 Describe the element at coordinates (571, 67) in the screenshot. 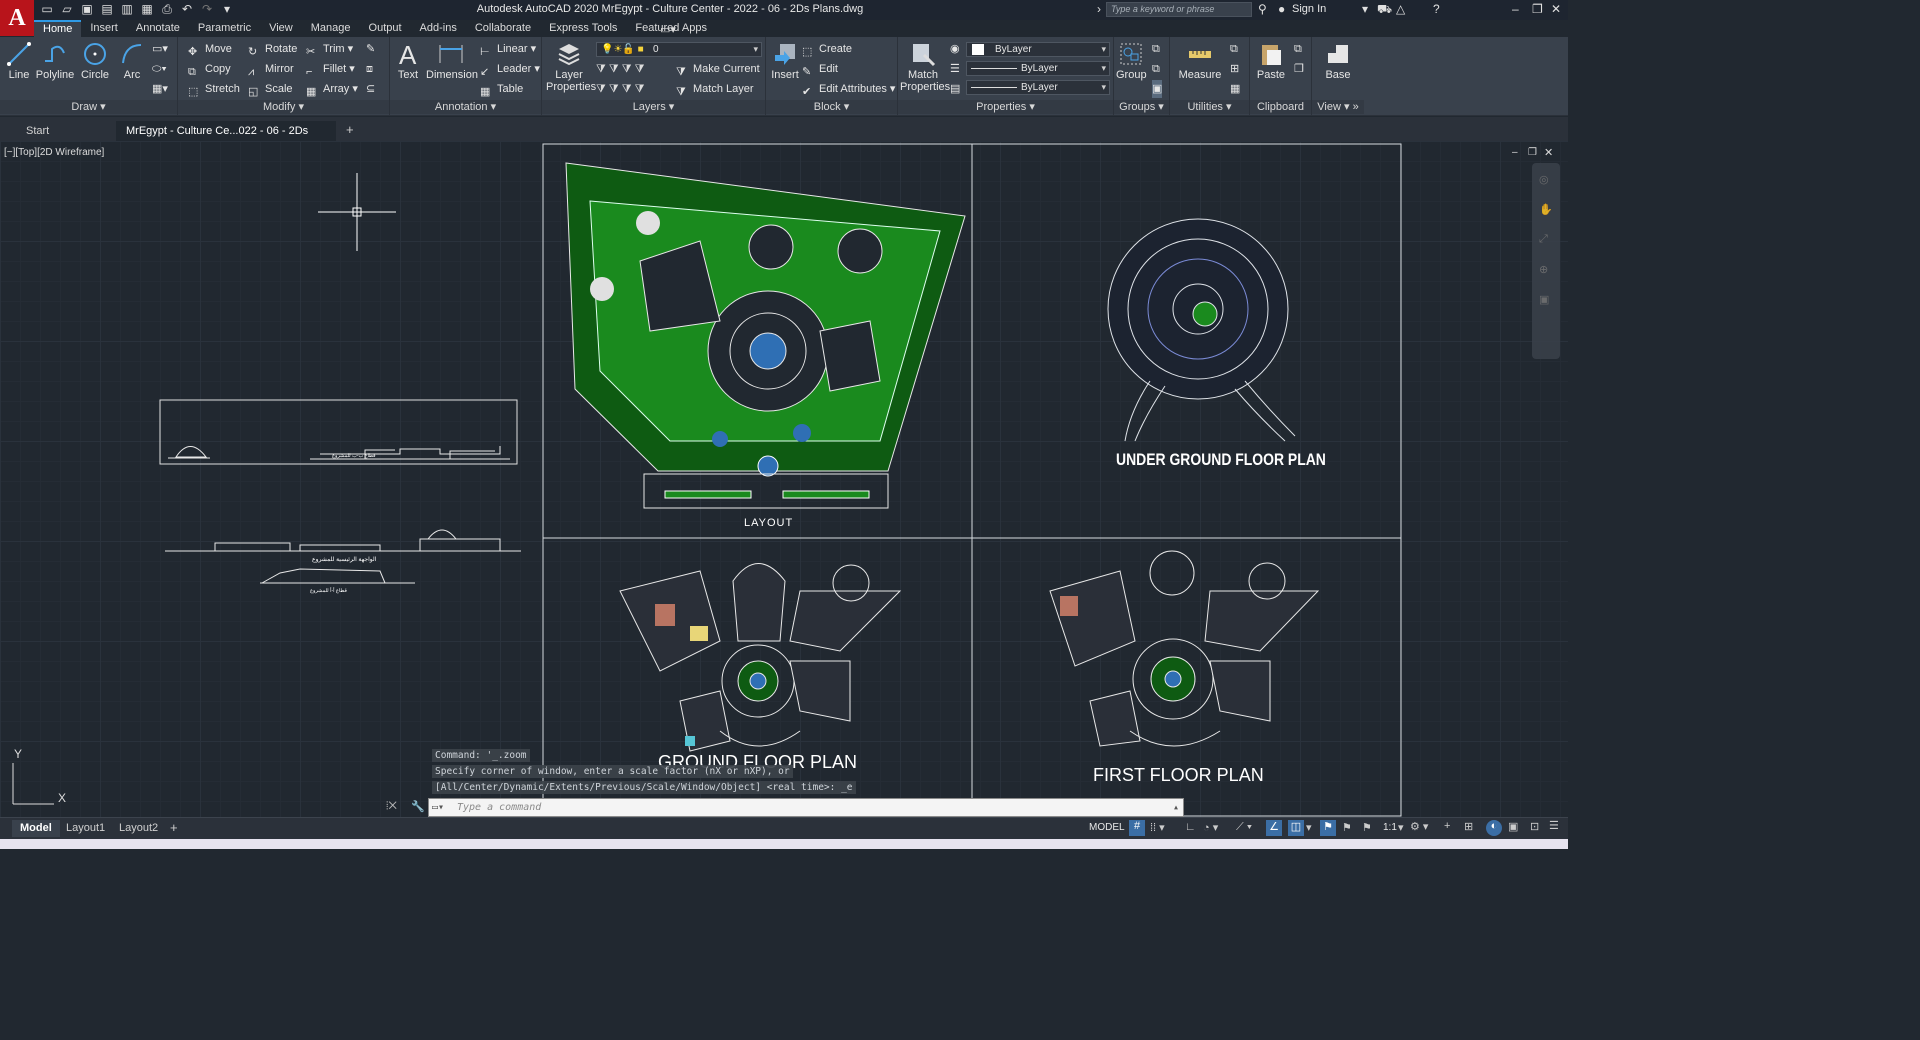

I see `layer-properties-button: Layer Properties` at that location.